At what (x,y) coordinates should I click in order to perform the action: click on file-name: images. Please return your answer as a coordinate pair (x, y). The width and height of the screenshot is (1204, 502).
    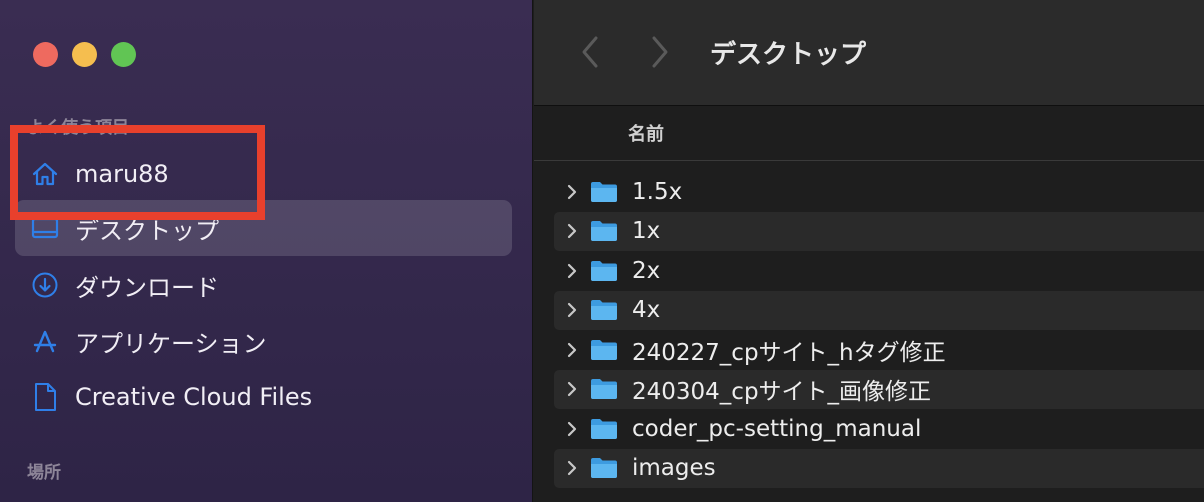
    Looking at the image, I should click on (674, 468).